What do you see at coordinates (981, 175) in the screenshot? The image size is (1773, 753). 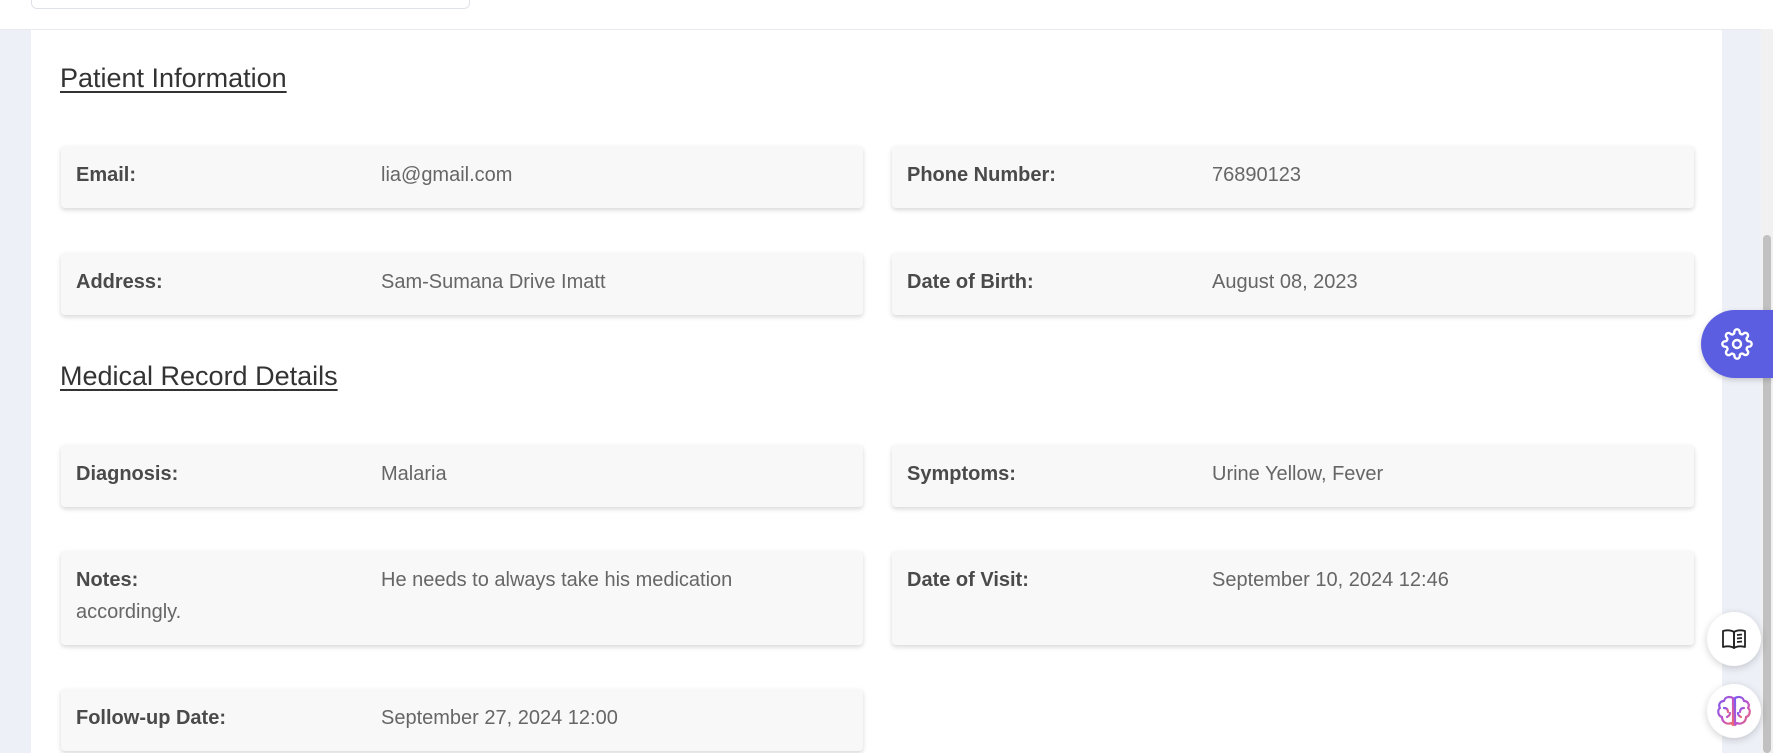 I see `phone-number-label: Phone Number:` at bounding box center [981, 175].